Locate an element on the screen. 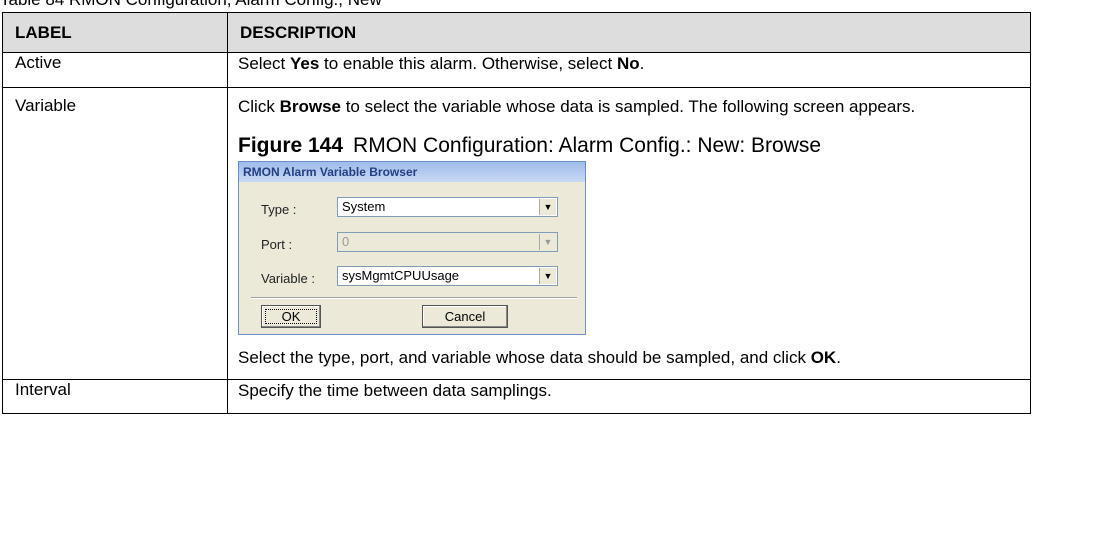 The height and width of the screenshot is (548, 1110). variable-select: sysMgmtCPUUsage ▼ is located at coordinates (447, 276).